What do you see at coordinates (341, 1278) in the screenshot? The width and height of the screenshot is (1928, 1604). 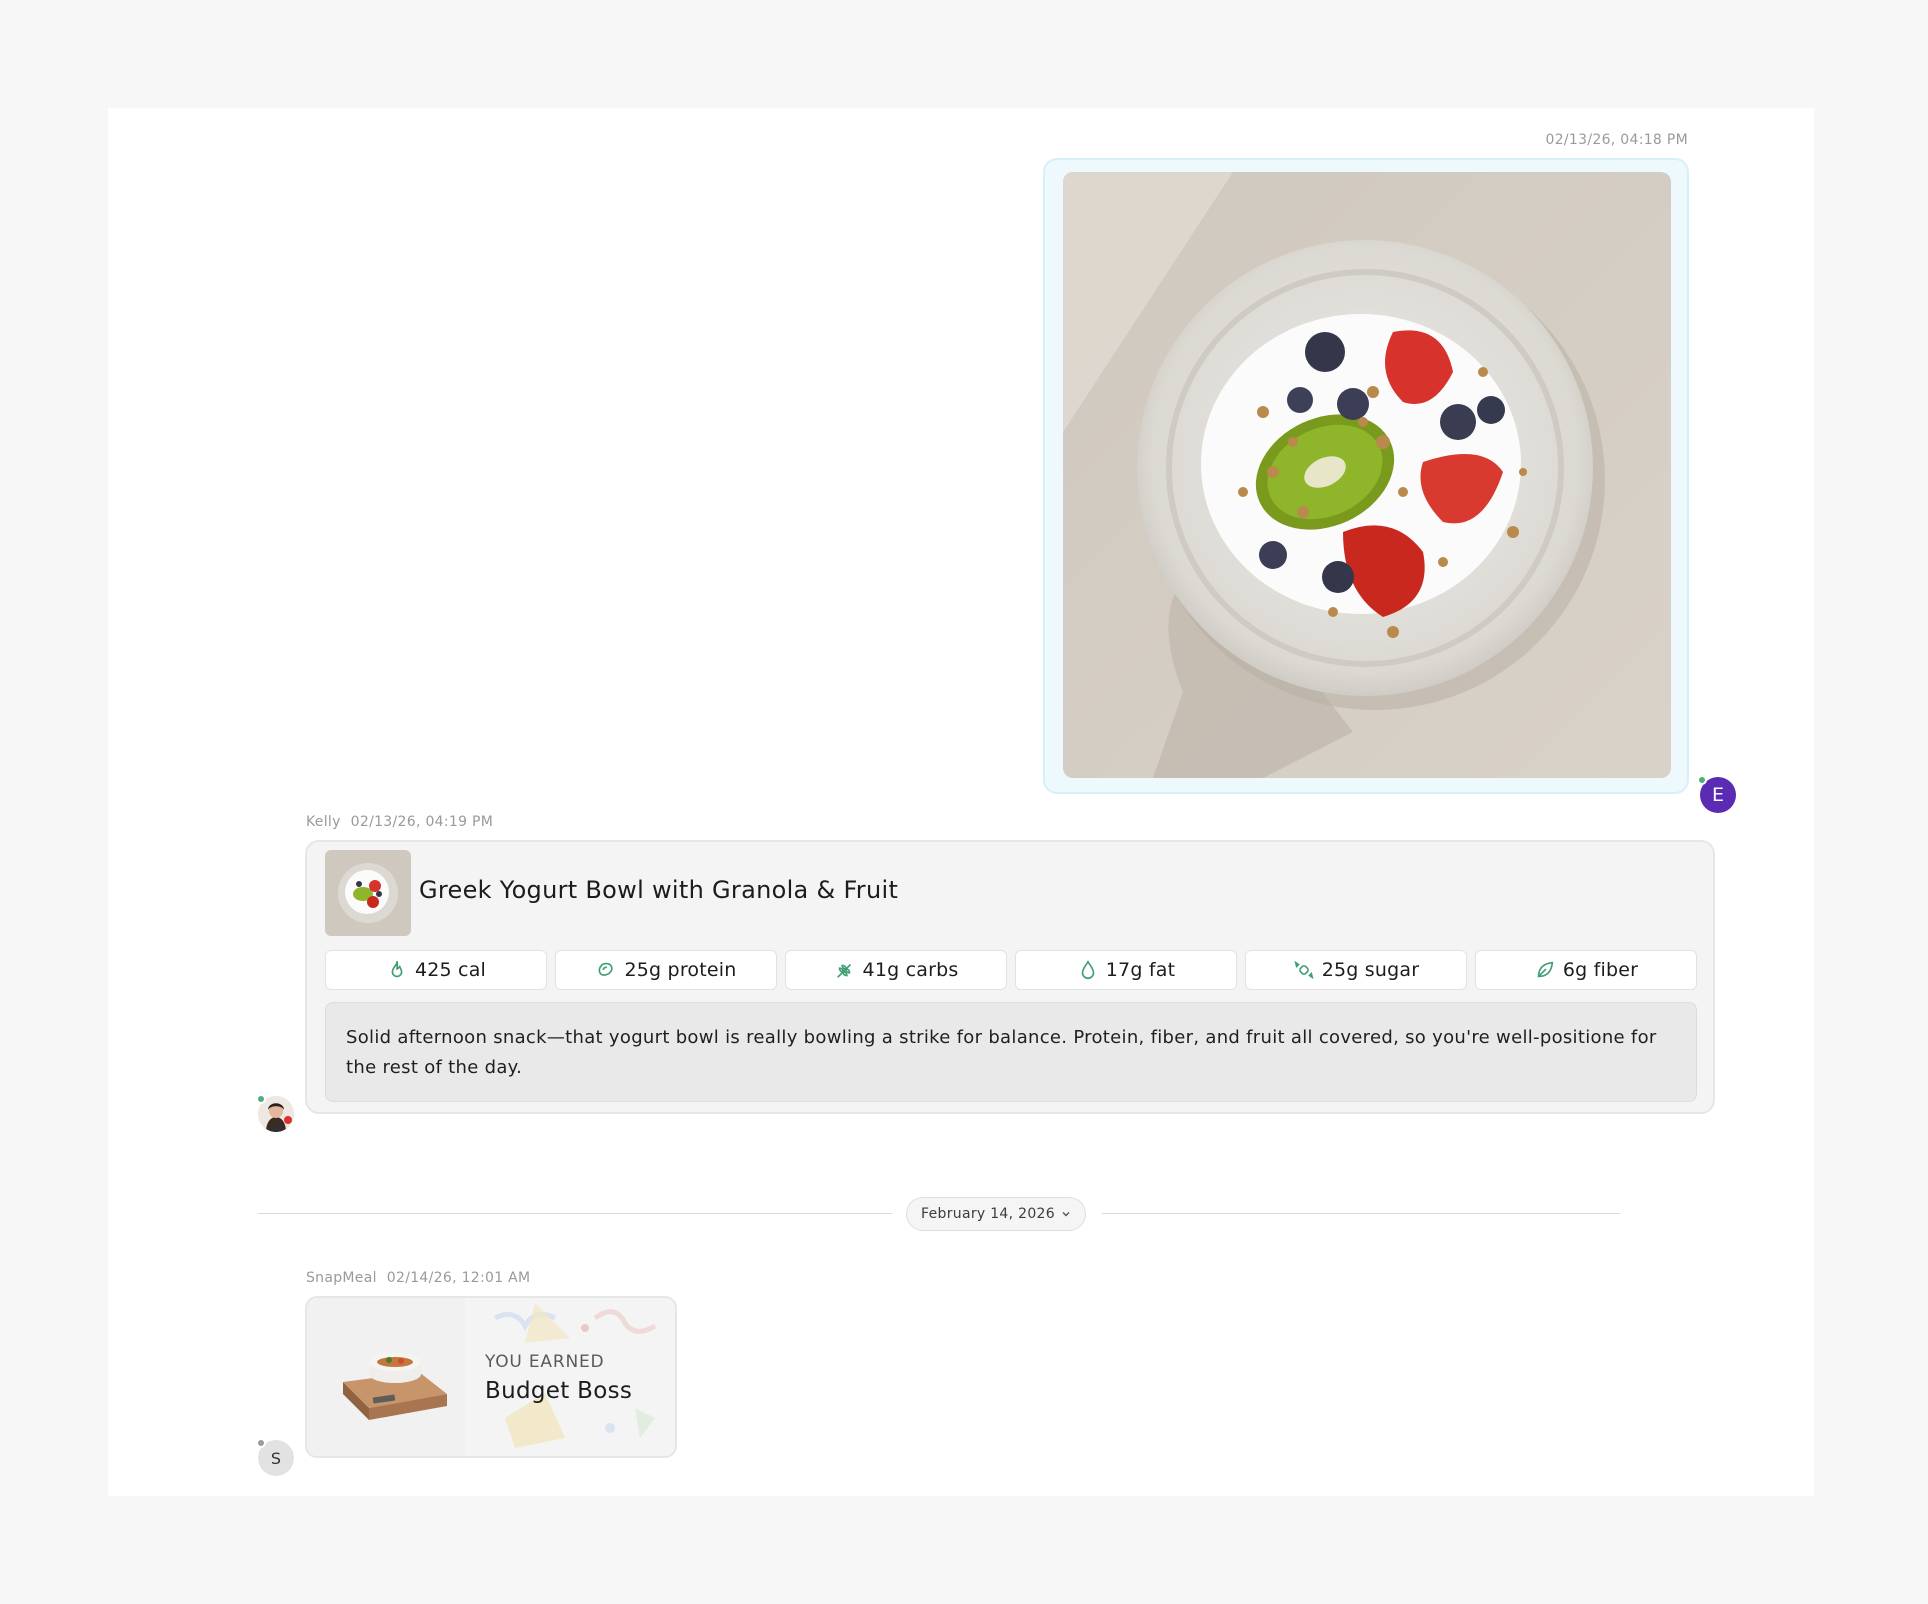 I see `sender-name: SnapMeal` at bounding box center [341, 1278].